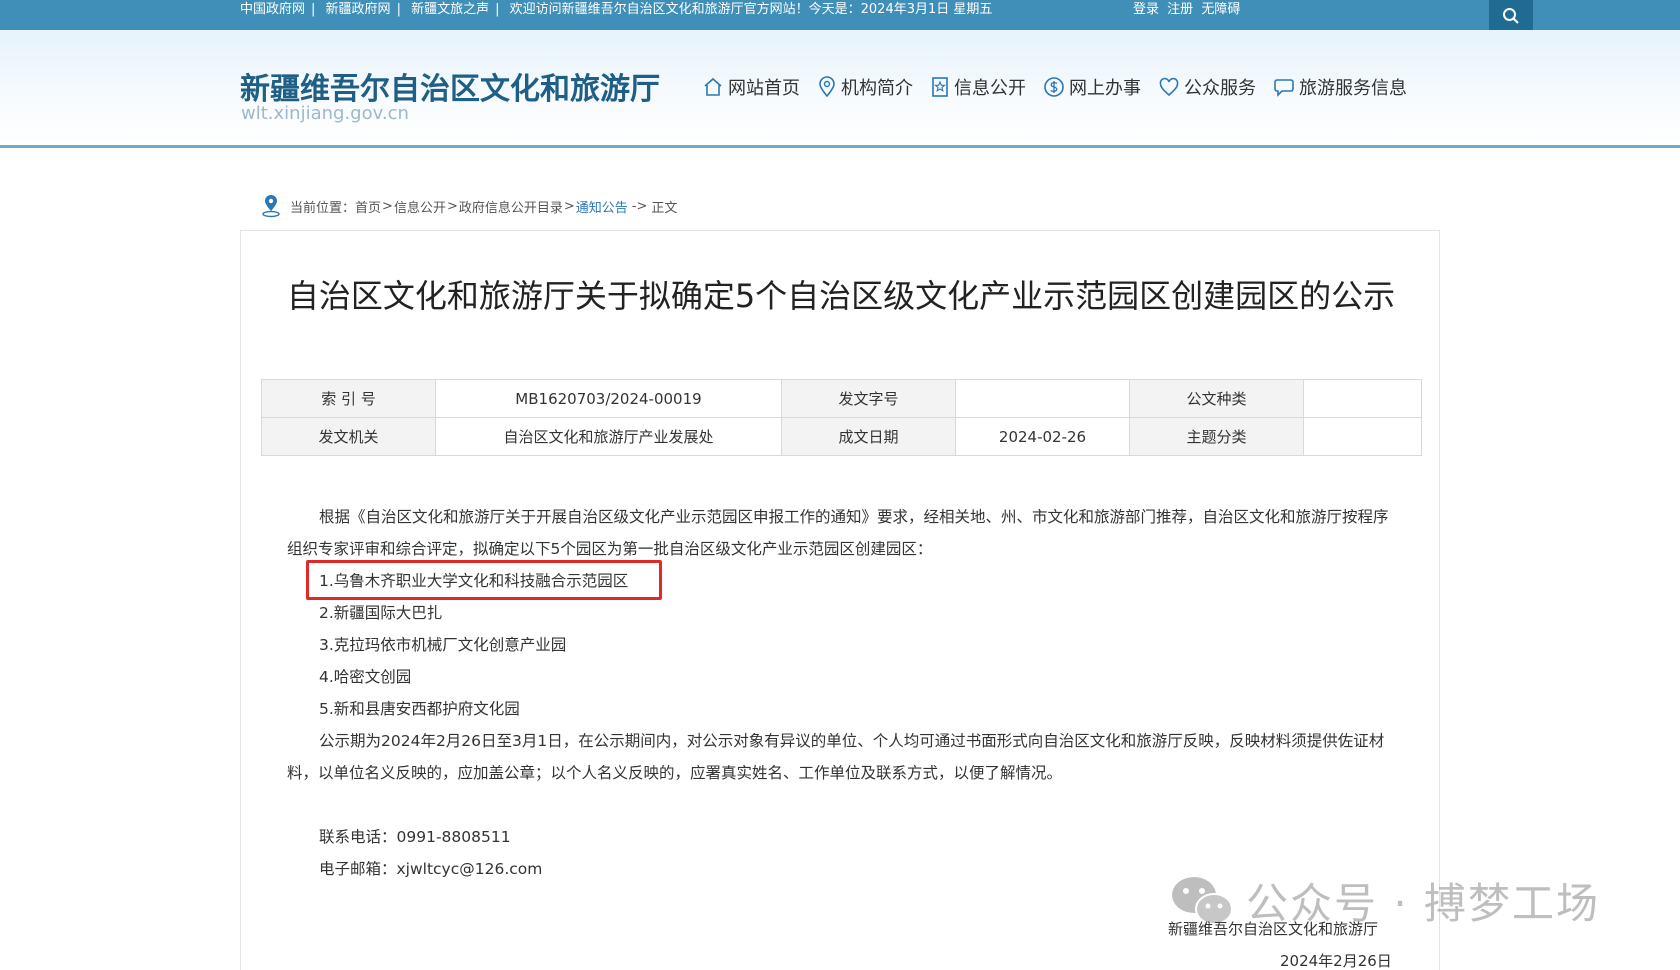  Describe the element at coordinates (1336, 961) in the screenshot. I see `signature-date: 2024年2月26日` at that location.